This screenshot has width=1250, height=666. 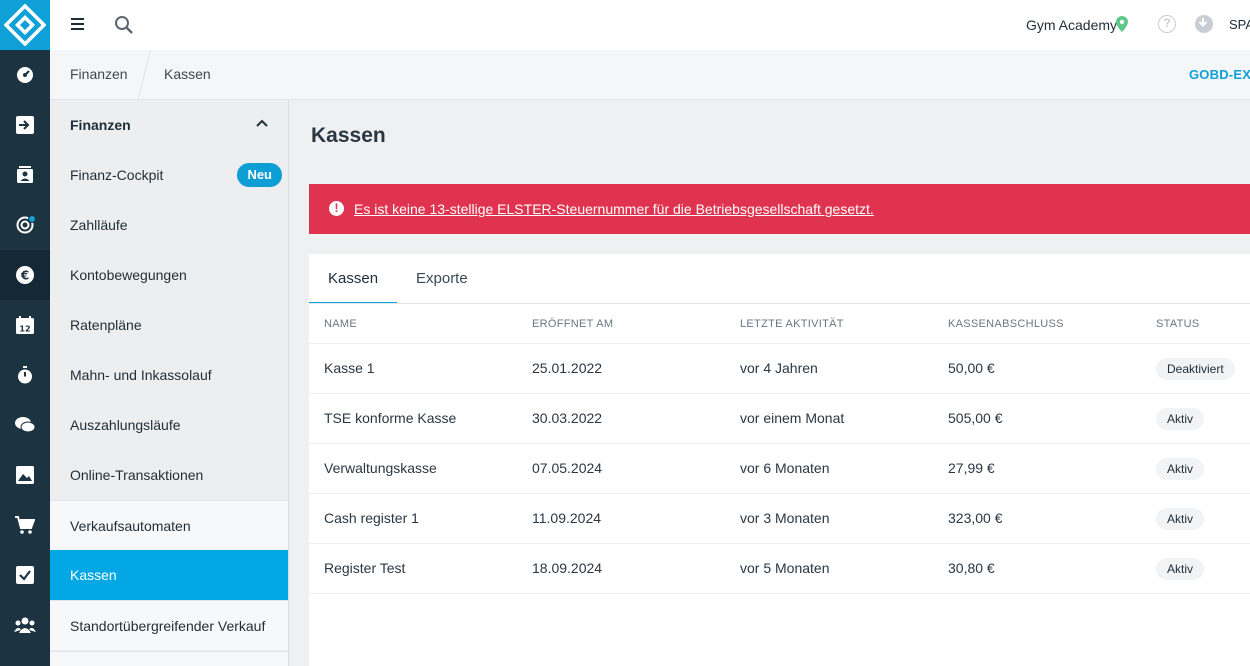 What do you see at coordinates (117, 175) in the screenshot?
I see `sidebar-item-label: Finanz-Cockpit` at bounding box center [117, 175].